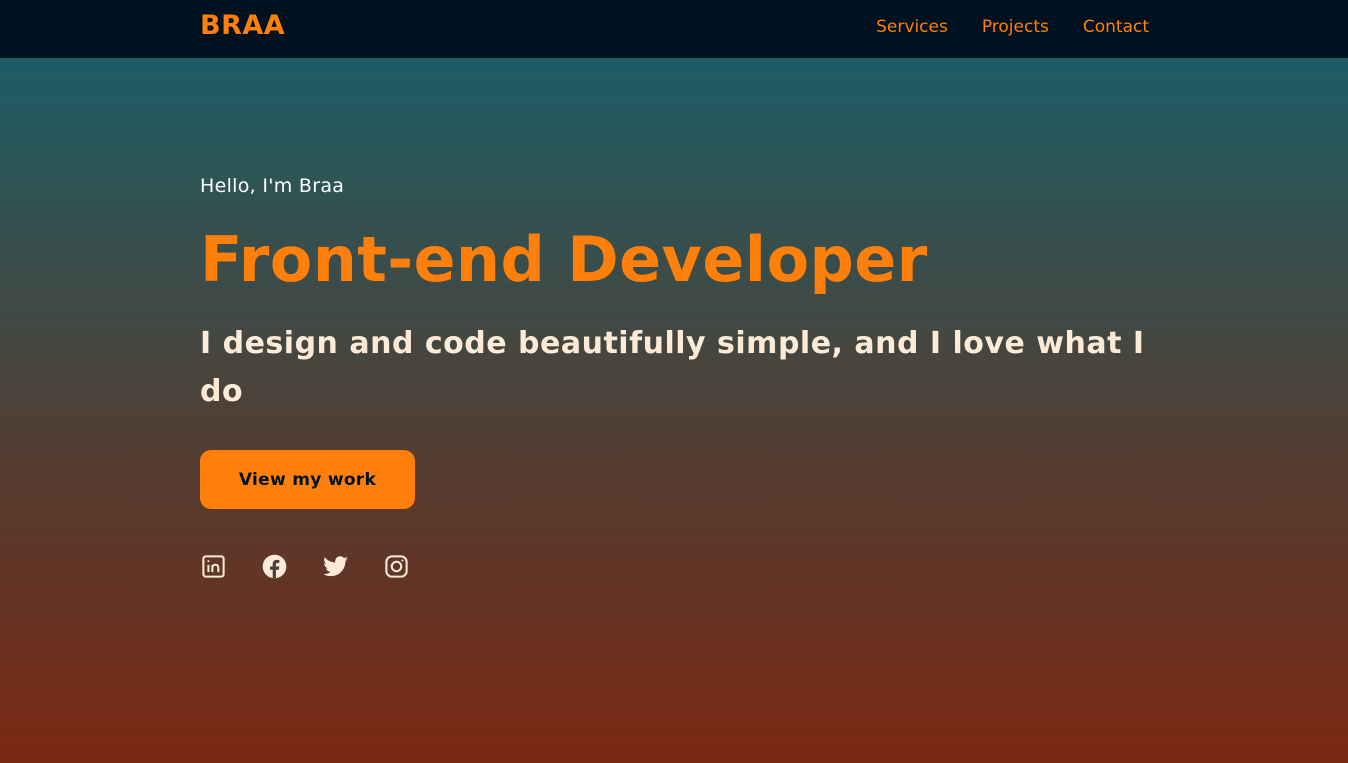 This screenshot has height=763, width=1348. I want to click on main-nav: Services Projects Contact, so click(1012, 27).